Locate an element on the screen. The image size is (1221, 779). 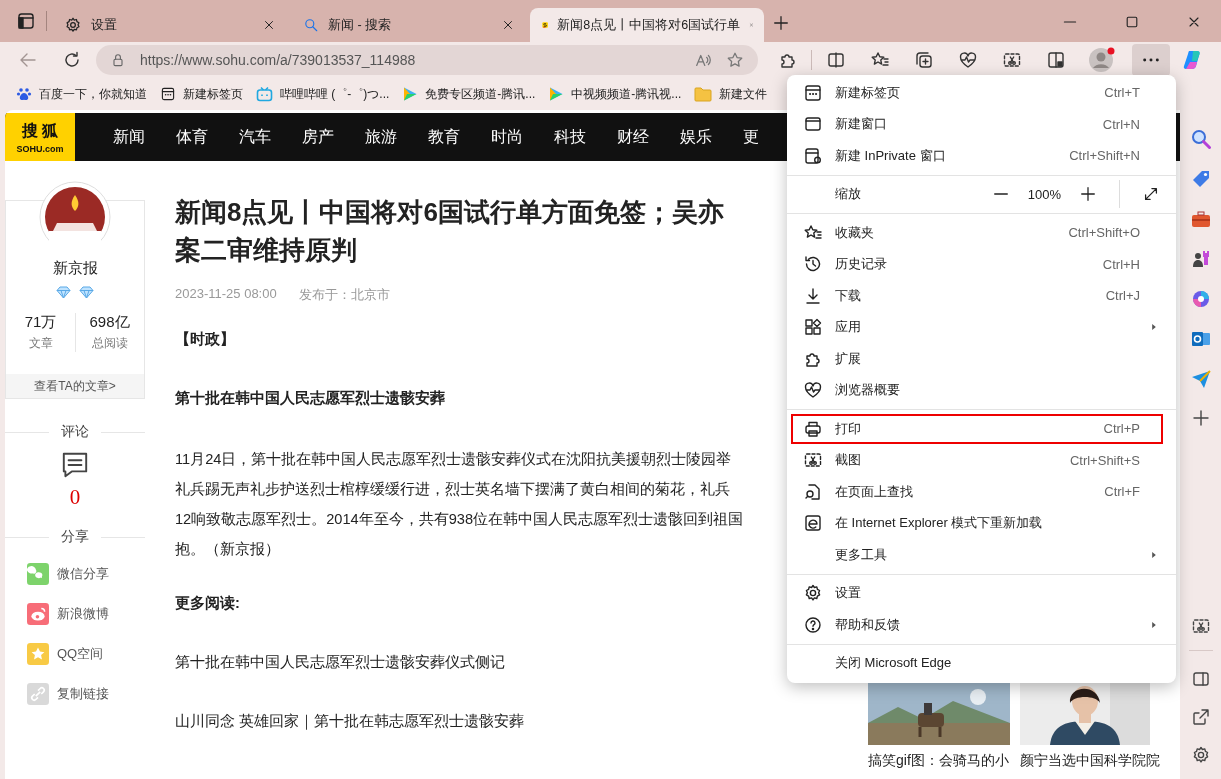
related-link: 第十批在韩中国人民志愿军烈士遗骸安葬仪式侧记 is located at coordinates (481, 662).